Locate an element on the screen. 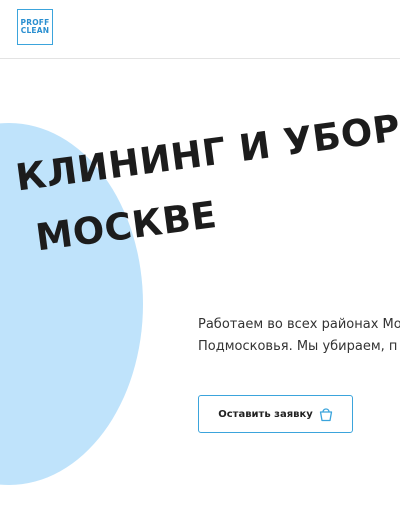 Image resolution: width=400 pixels, height=520 pixels. logo: PROFF CLEAN is located at coordinates (35, 27).